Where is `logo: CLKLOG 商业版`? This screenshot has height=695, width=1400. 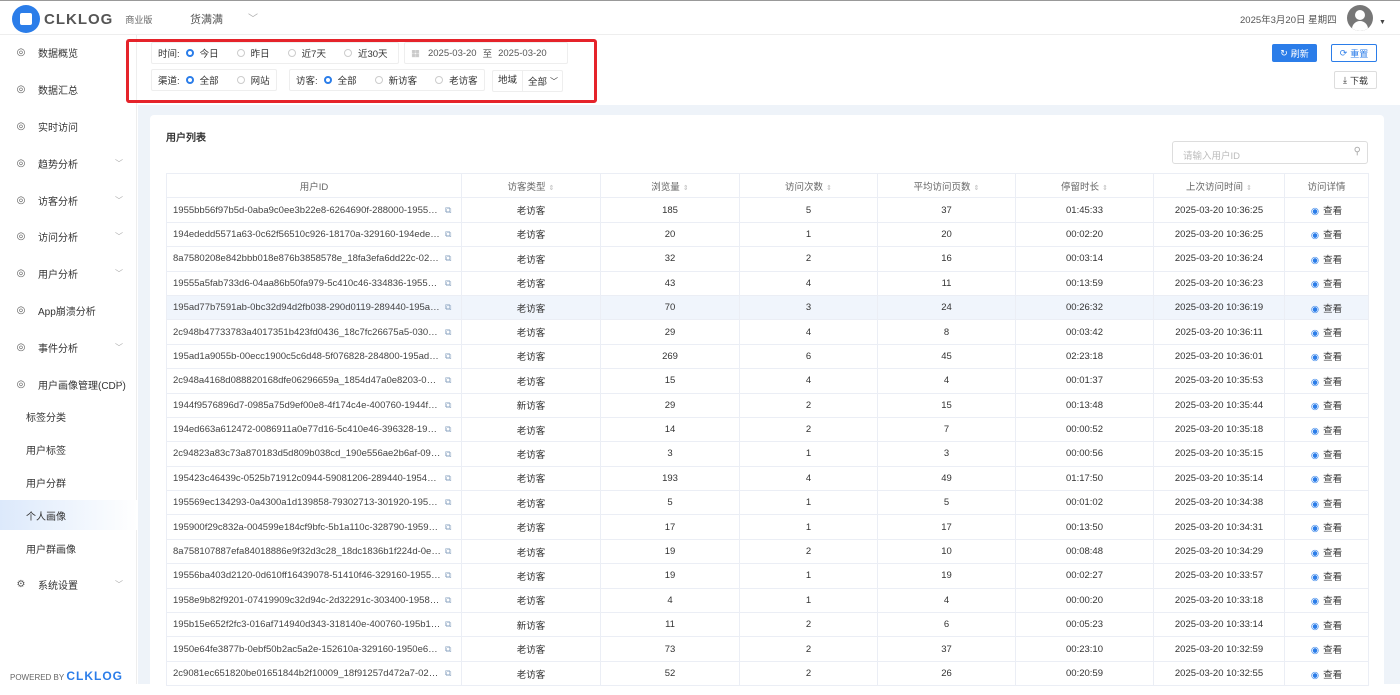
logo: CLKLOG 商业版 is located at coordinates (82, 19).